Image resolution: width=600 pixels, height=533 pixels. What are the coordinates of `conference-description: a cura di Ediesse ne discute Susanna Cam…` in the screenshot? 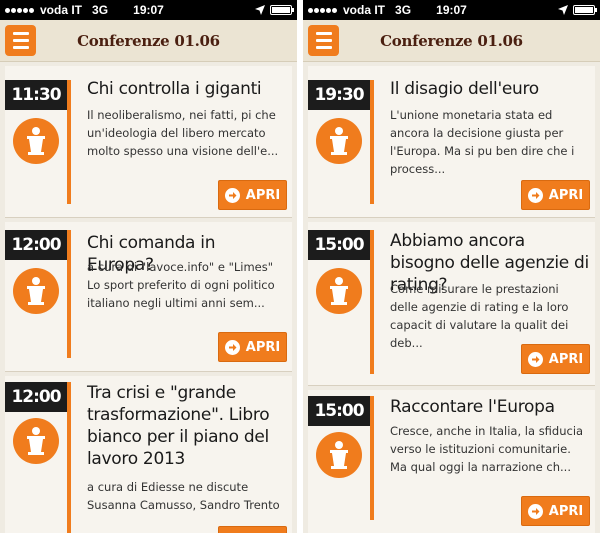 It's located at (183, 496).